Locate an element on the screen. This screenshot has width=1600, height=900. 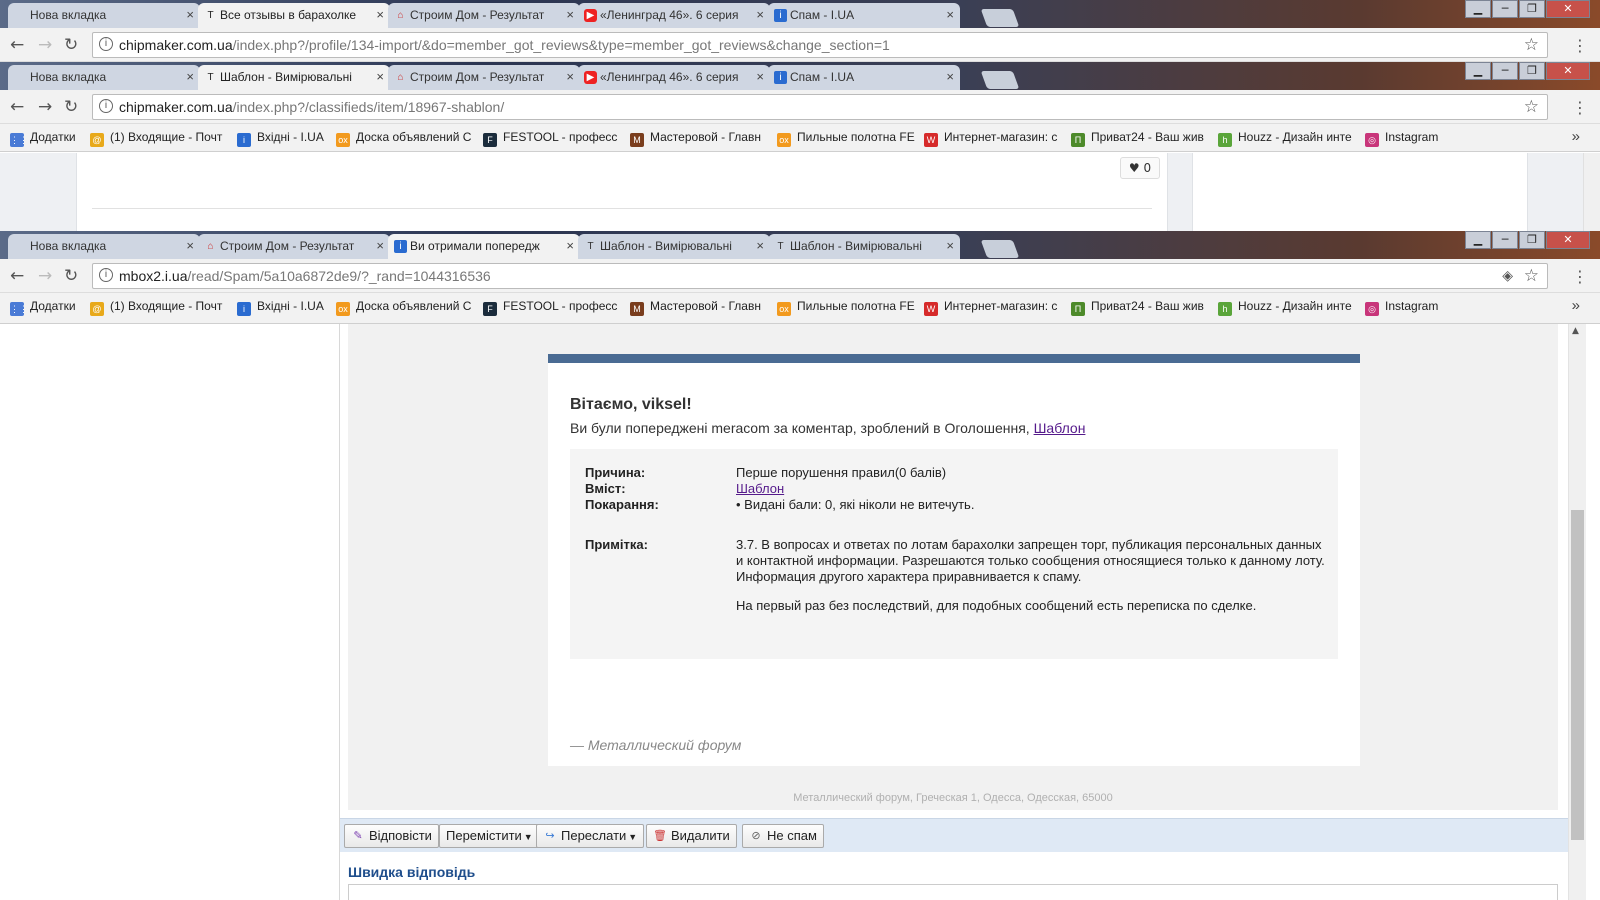
scroll-thumb is located at coordinates (1577, 675).